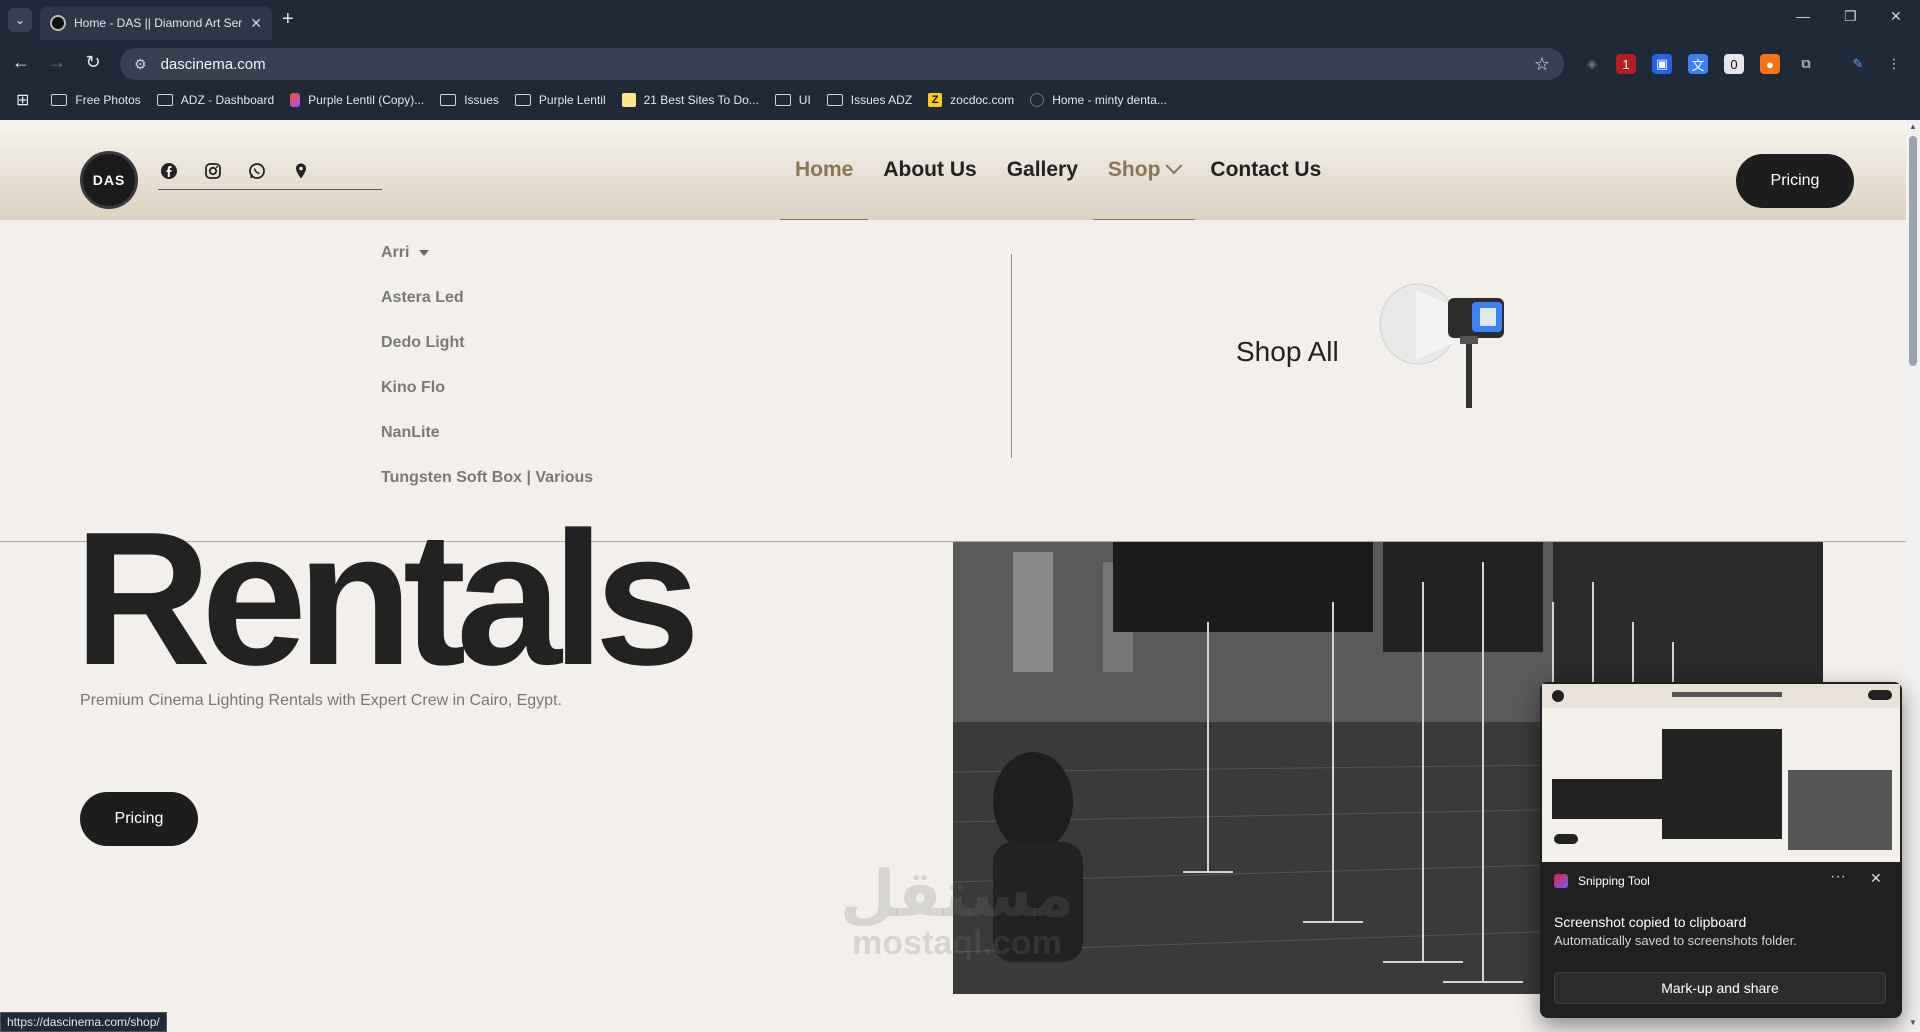  Describe the element at coordinates (1650, 922) in the screenshot. I see `toast-title: Screenshot copied to clipboard` at that location.